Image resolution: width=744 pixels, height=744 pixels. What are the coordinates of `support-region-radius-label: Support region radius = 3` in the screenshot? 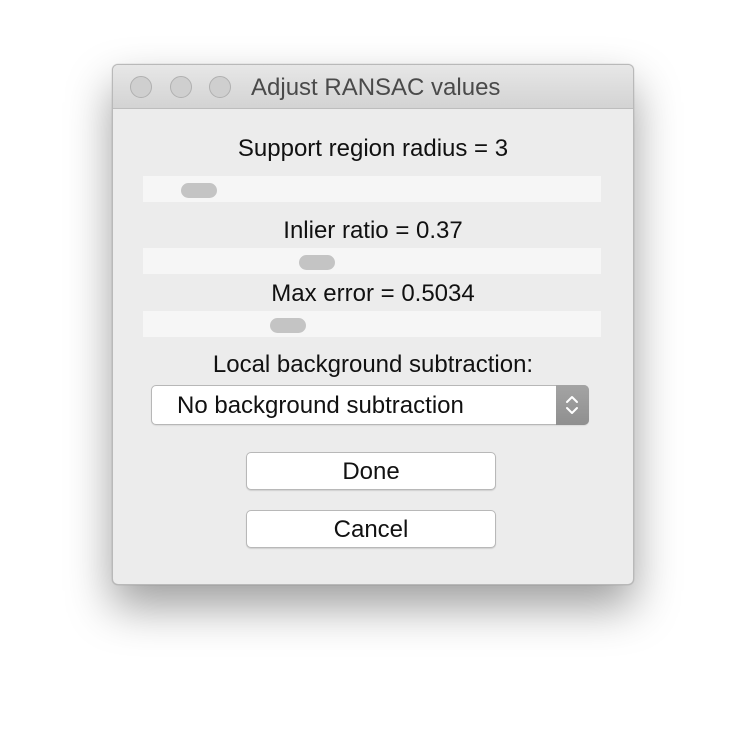 It's located at (373, 148).